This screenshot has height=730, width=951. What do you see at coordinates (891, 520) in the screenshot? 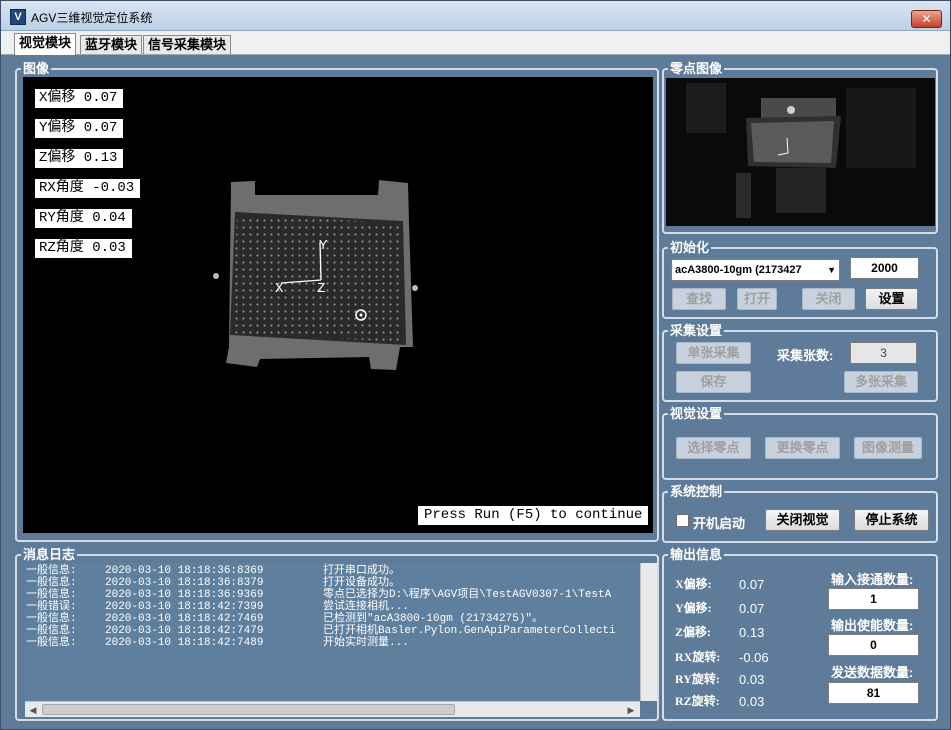
I see `stop-system-button: 停止系统` at bounding box center [891, 520].